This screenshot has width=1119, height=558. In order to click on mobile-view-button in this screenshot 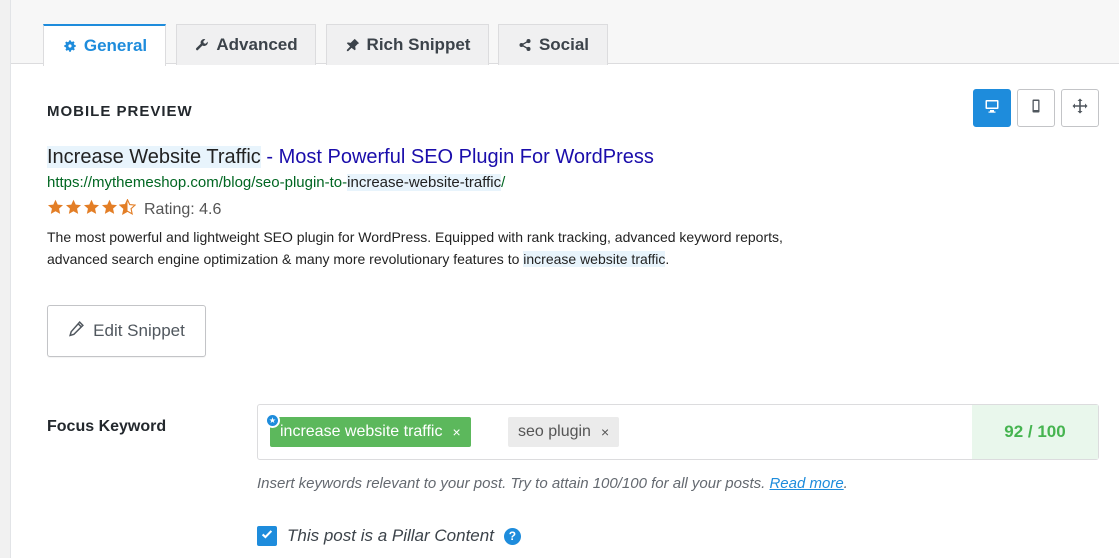, I will do `click(1036, 108)`.